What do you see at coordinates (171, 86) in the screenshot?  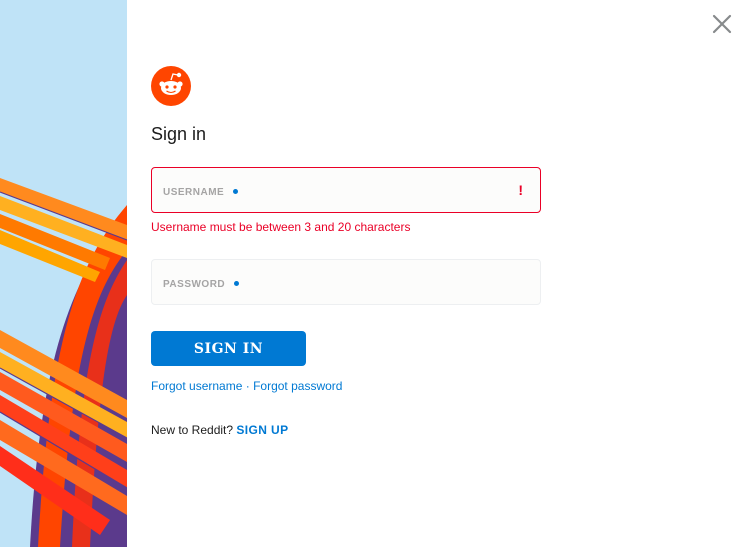 I see `reddit-logo-icon` at bounding box center [171, 86].